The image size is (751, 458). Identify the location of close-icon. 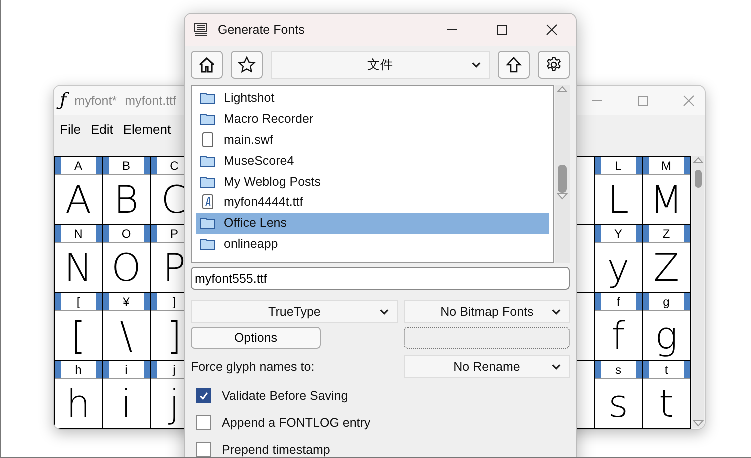
(552, 30).